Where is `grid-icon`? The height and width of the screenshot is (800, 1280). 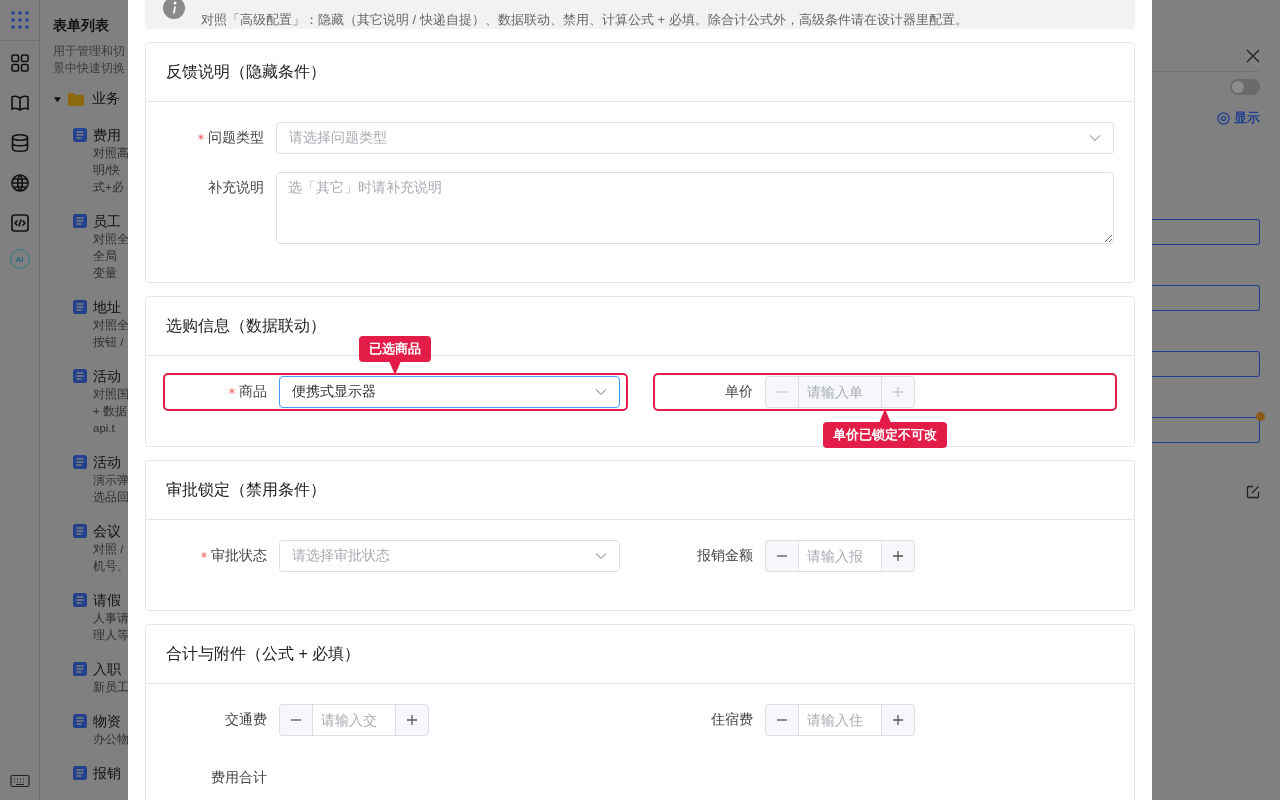
grid-icon is located at coordinates (19, 63).